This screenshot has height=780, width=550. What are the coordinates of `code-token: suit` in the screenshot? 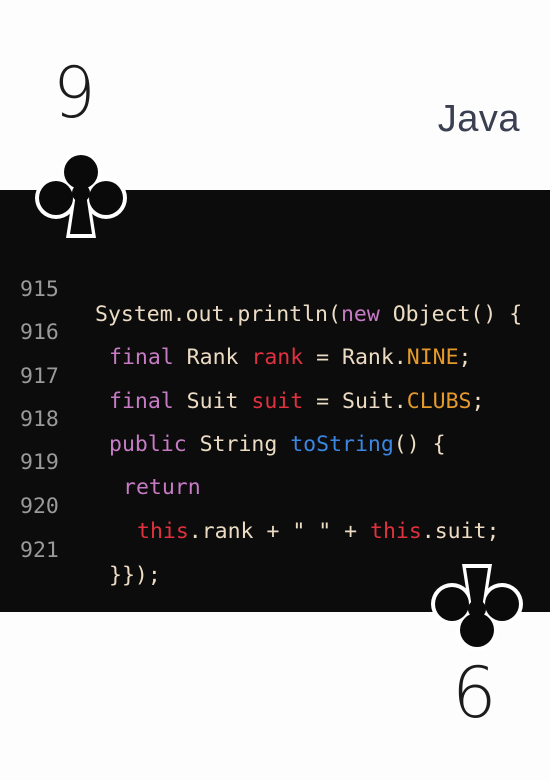 It's located at (277, 401).